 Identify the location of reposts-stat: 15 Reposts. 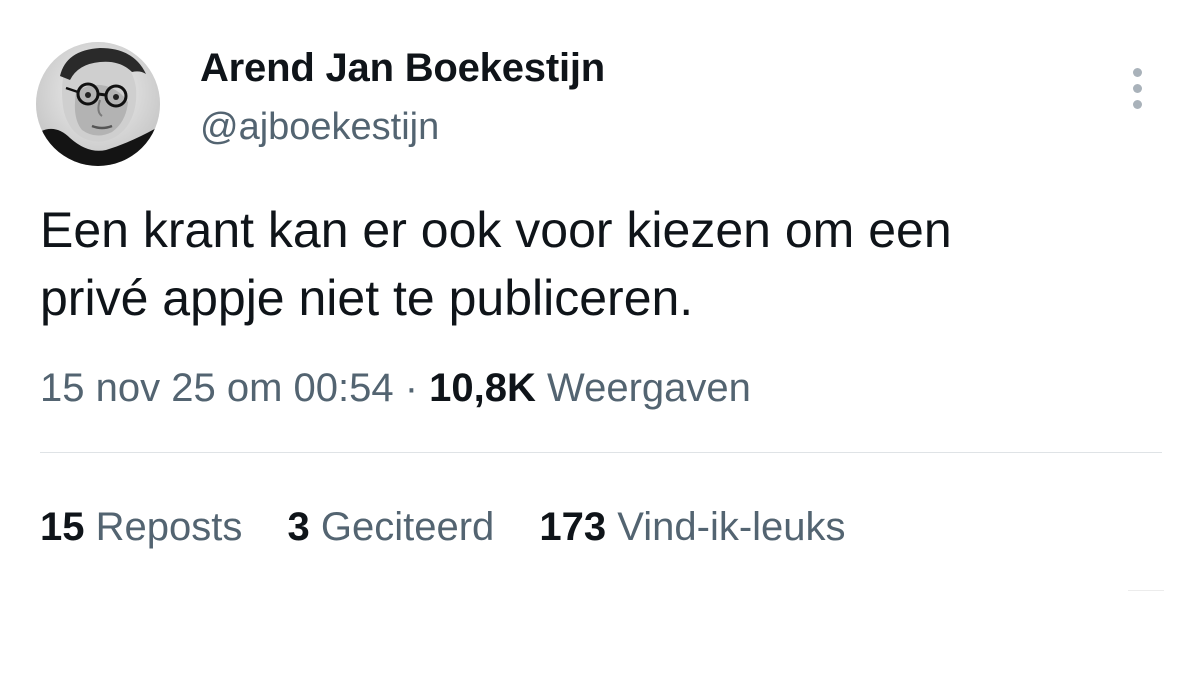
(141, 527).